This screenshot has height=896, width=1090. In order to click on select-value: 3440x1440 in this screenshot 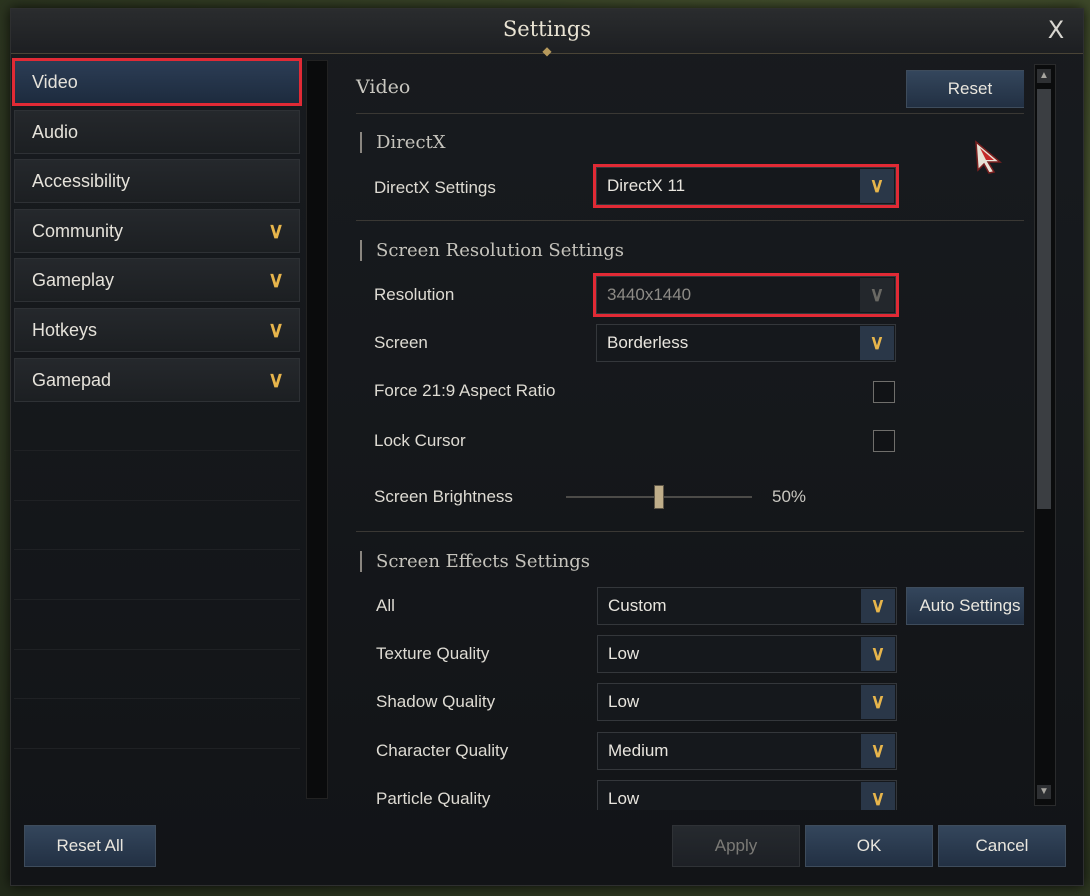, I will do `click(649, 294)`.